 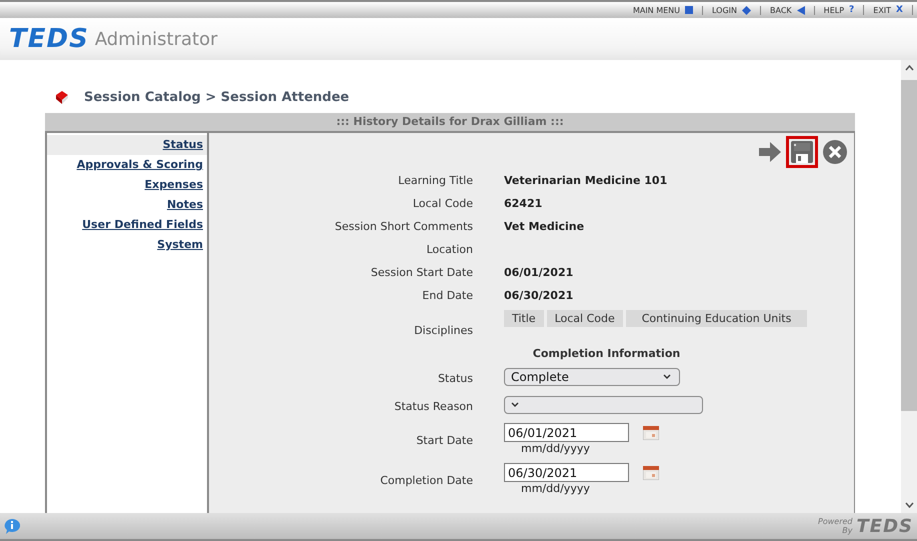 What do you see at coordinates (566, 472) in the screenshot?
I see `date-field: 06/30/2021` at bounding box center [566, 472].